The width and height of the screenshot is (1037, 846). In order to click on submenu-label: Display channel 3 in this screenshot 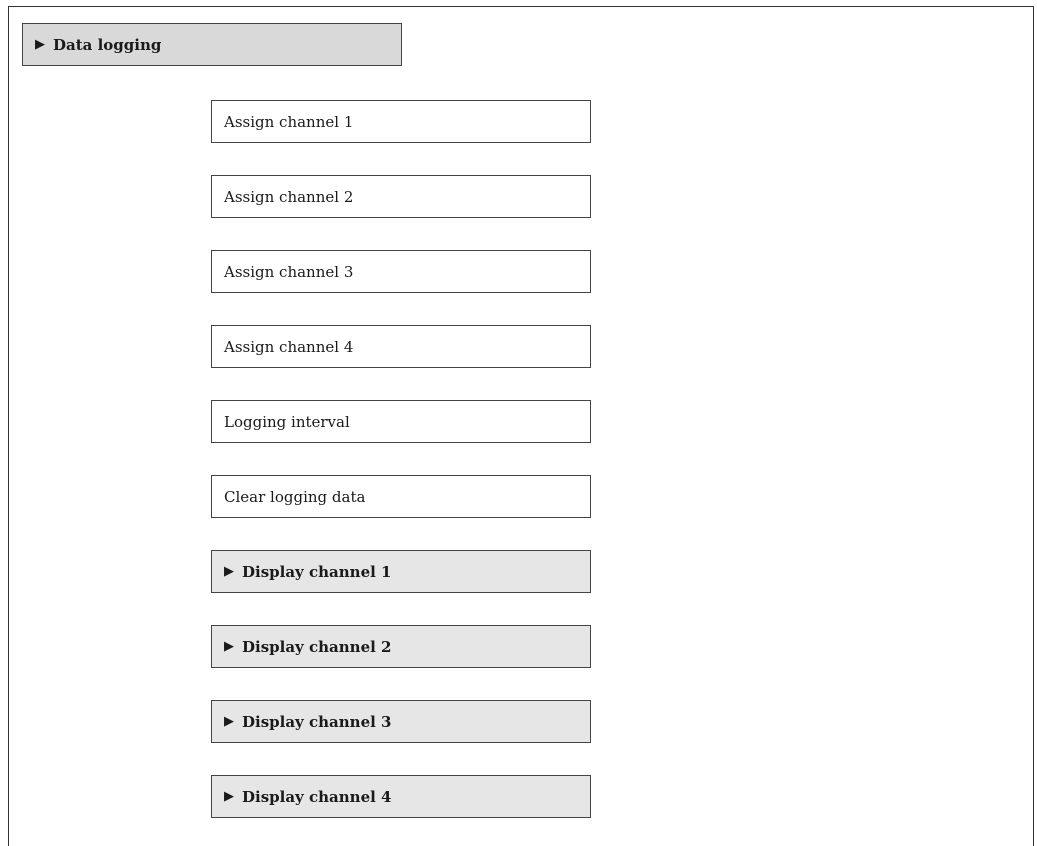, I will do `click(317, 721)`.